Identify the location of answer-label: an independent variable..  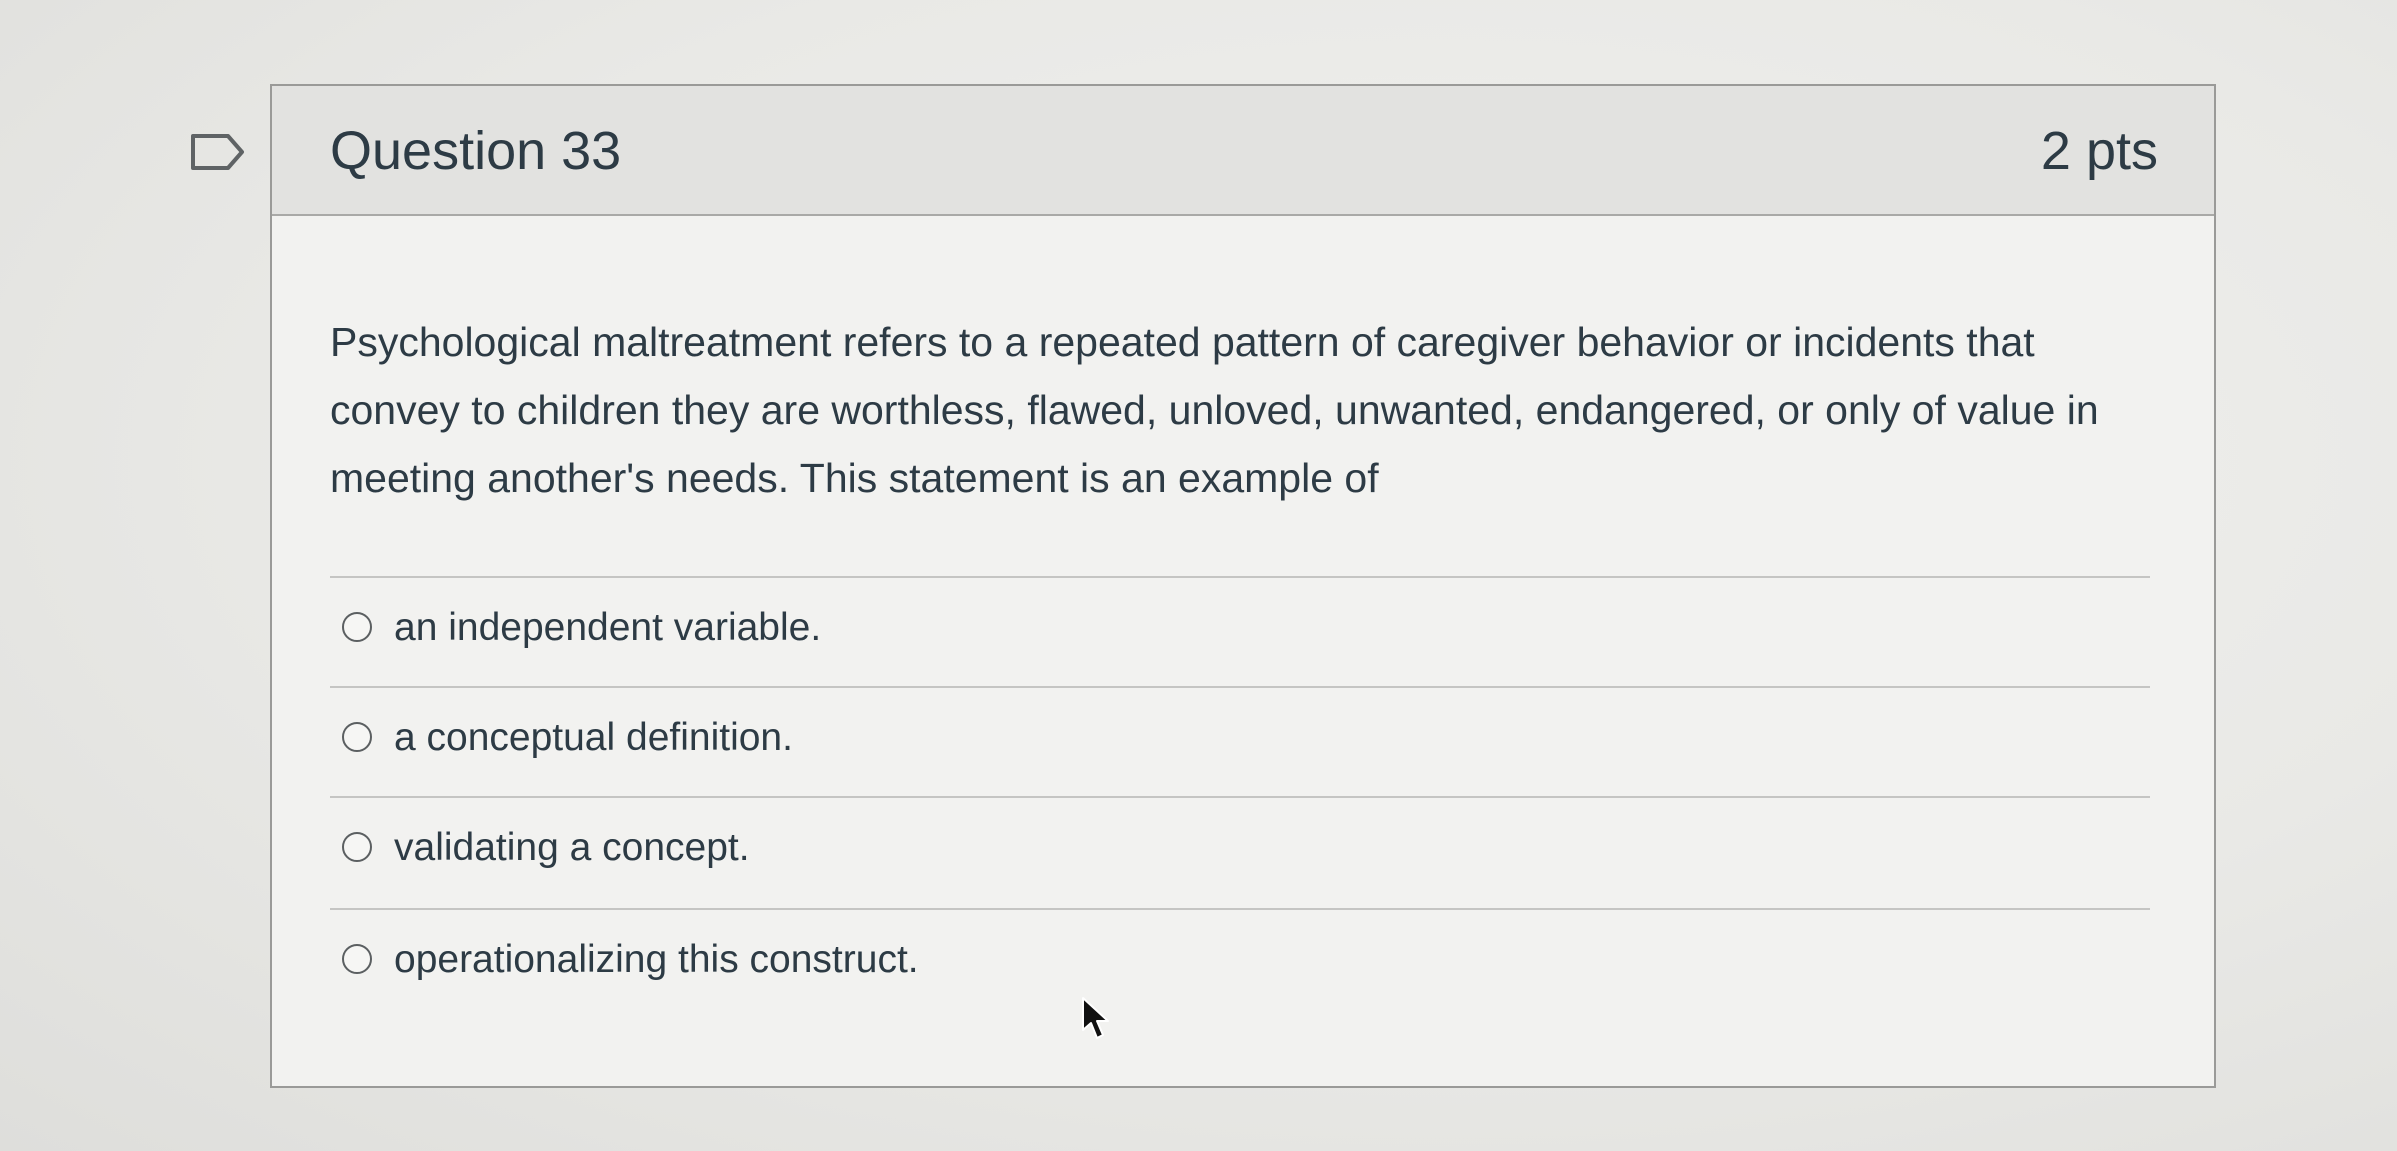
(608, 627).